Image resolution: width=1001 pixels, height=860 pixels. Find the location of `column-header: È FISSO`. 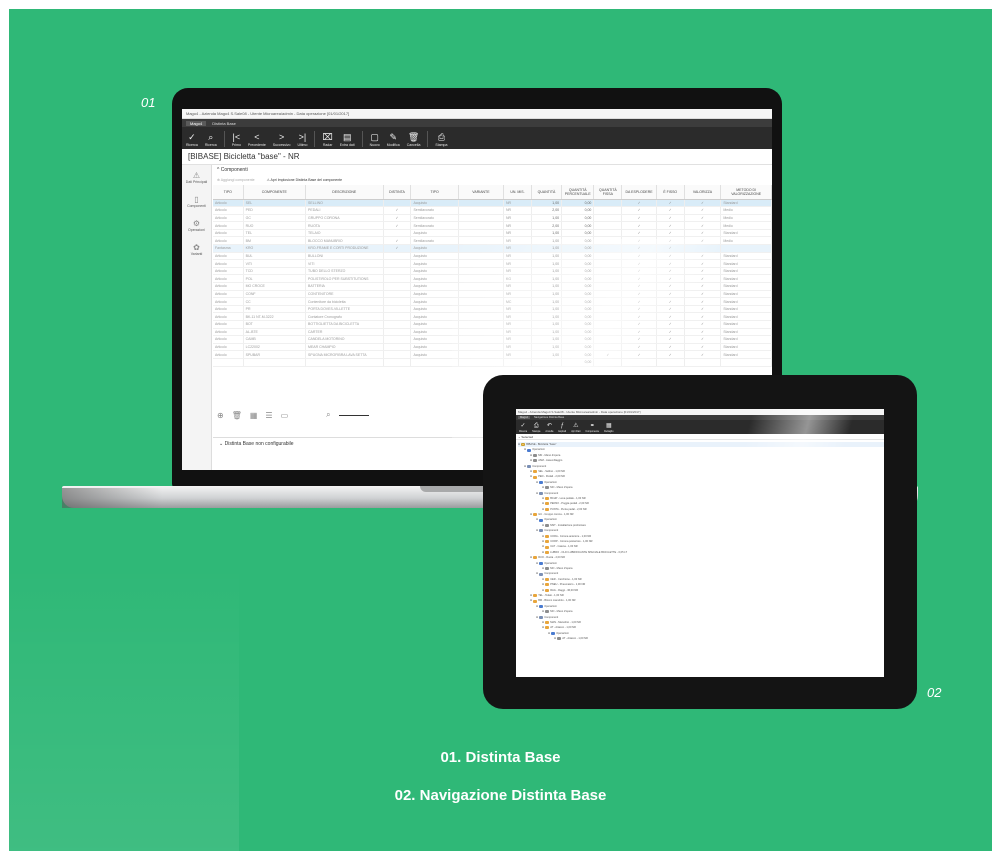

column-header: È FISSO is located at coordinates (670, 192).